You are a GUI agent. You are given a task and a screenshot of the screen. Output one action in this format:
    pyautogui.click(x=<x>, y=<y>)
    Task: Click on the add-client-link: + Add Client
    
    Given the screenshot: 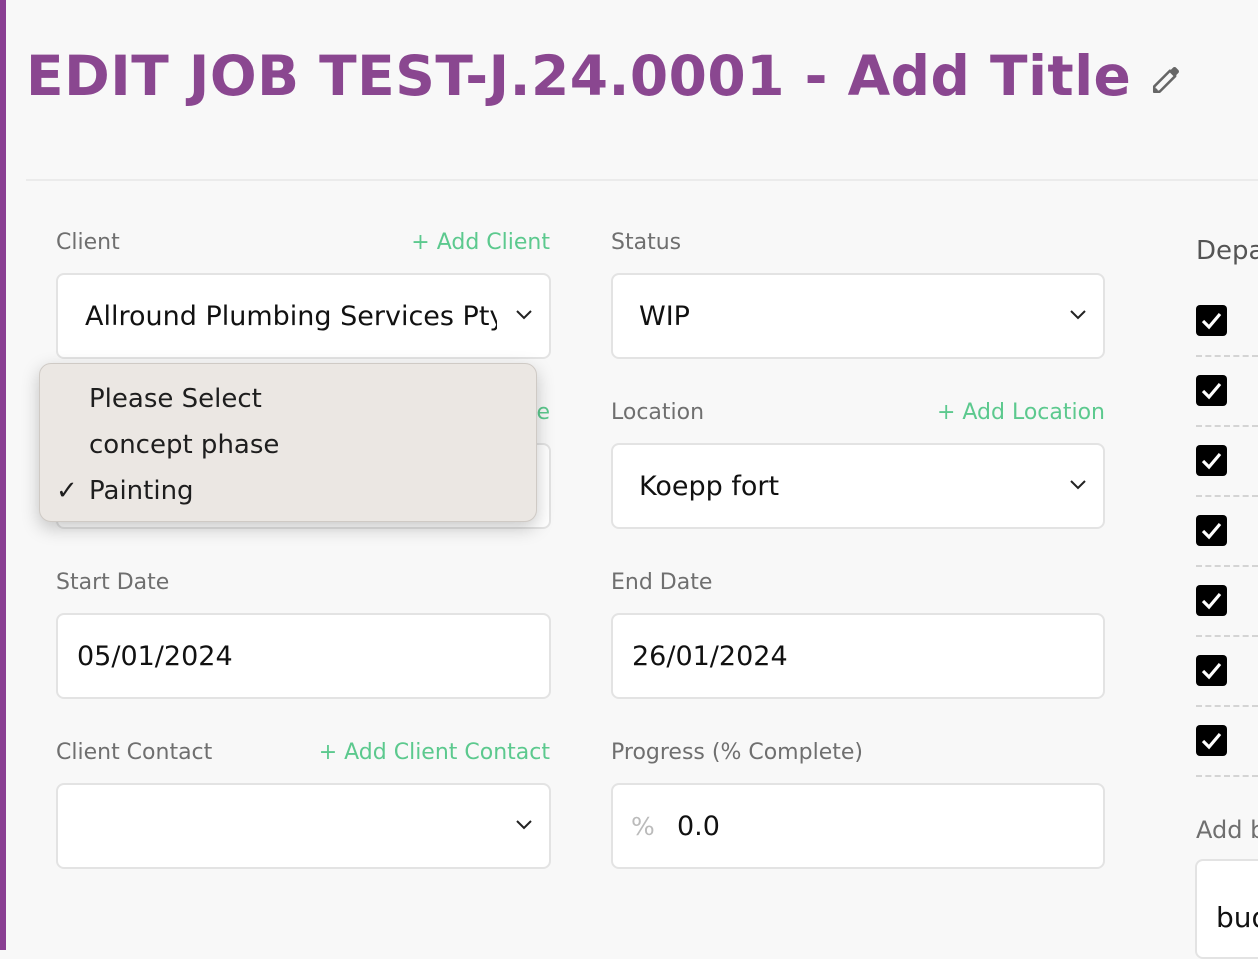 What is the action you would take?
    pyautogui.click(x=480, y=242)
    